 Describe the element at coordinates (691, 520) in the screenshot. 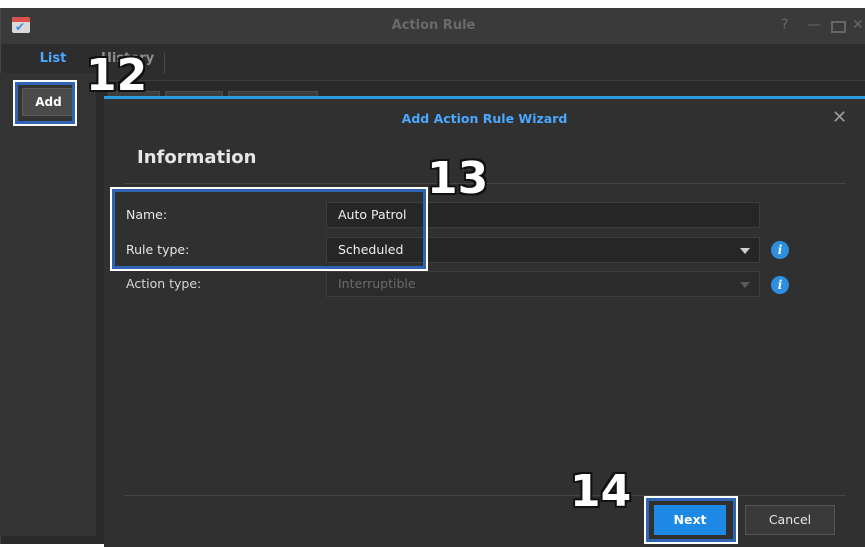

I see `highlight-next-button` at that location.